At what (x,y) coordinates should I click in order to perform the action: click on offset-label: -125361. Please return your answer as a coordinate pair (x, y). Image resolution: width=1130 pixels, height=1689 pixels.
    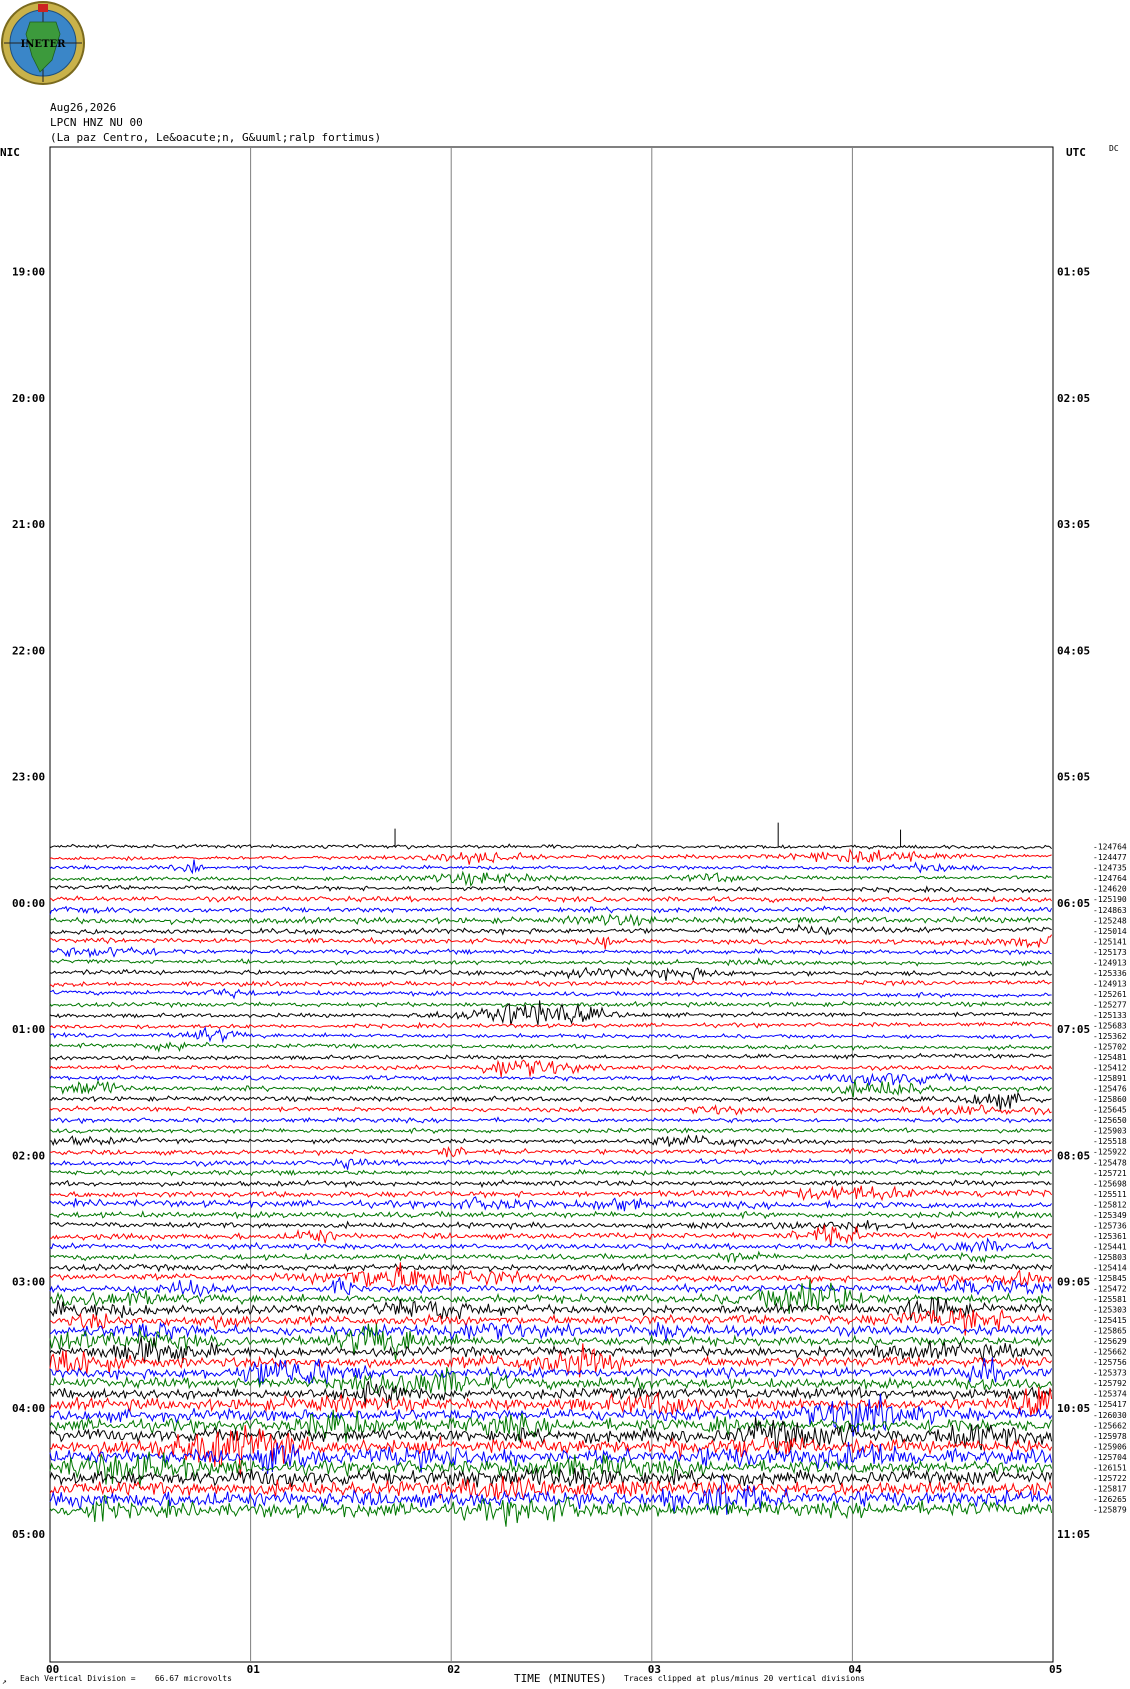
    Looking at the image, I should click on (1110, 1236).